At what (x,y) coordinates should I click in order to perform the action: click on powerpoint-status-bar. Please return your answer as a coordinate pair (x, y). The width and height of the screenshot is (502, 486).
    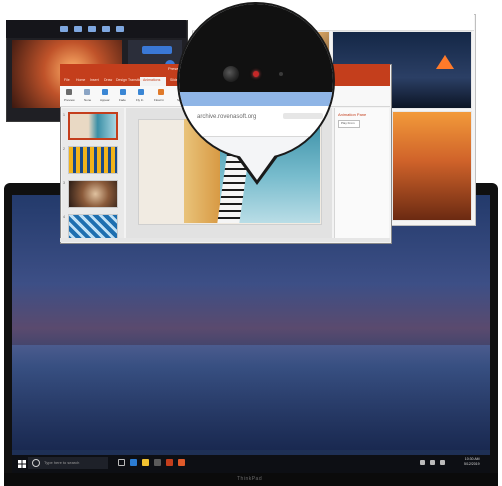
    Looking at the image, I should click on (225, 240).